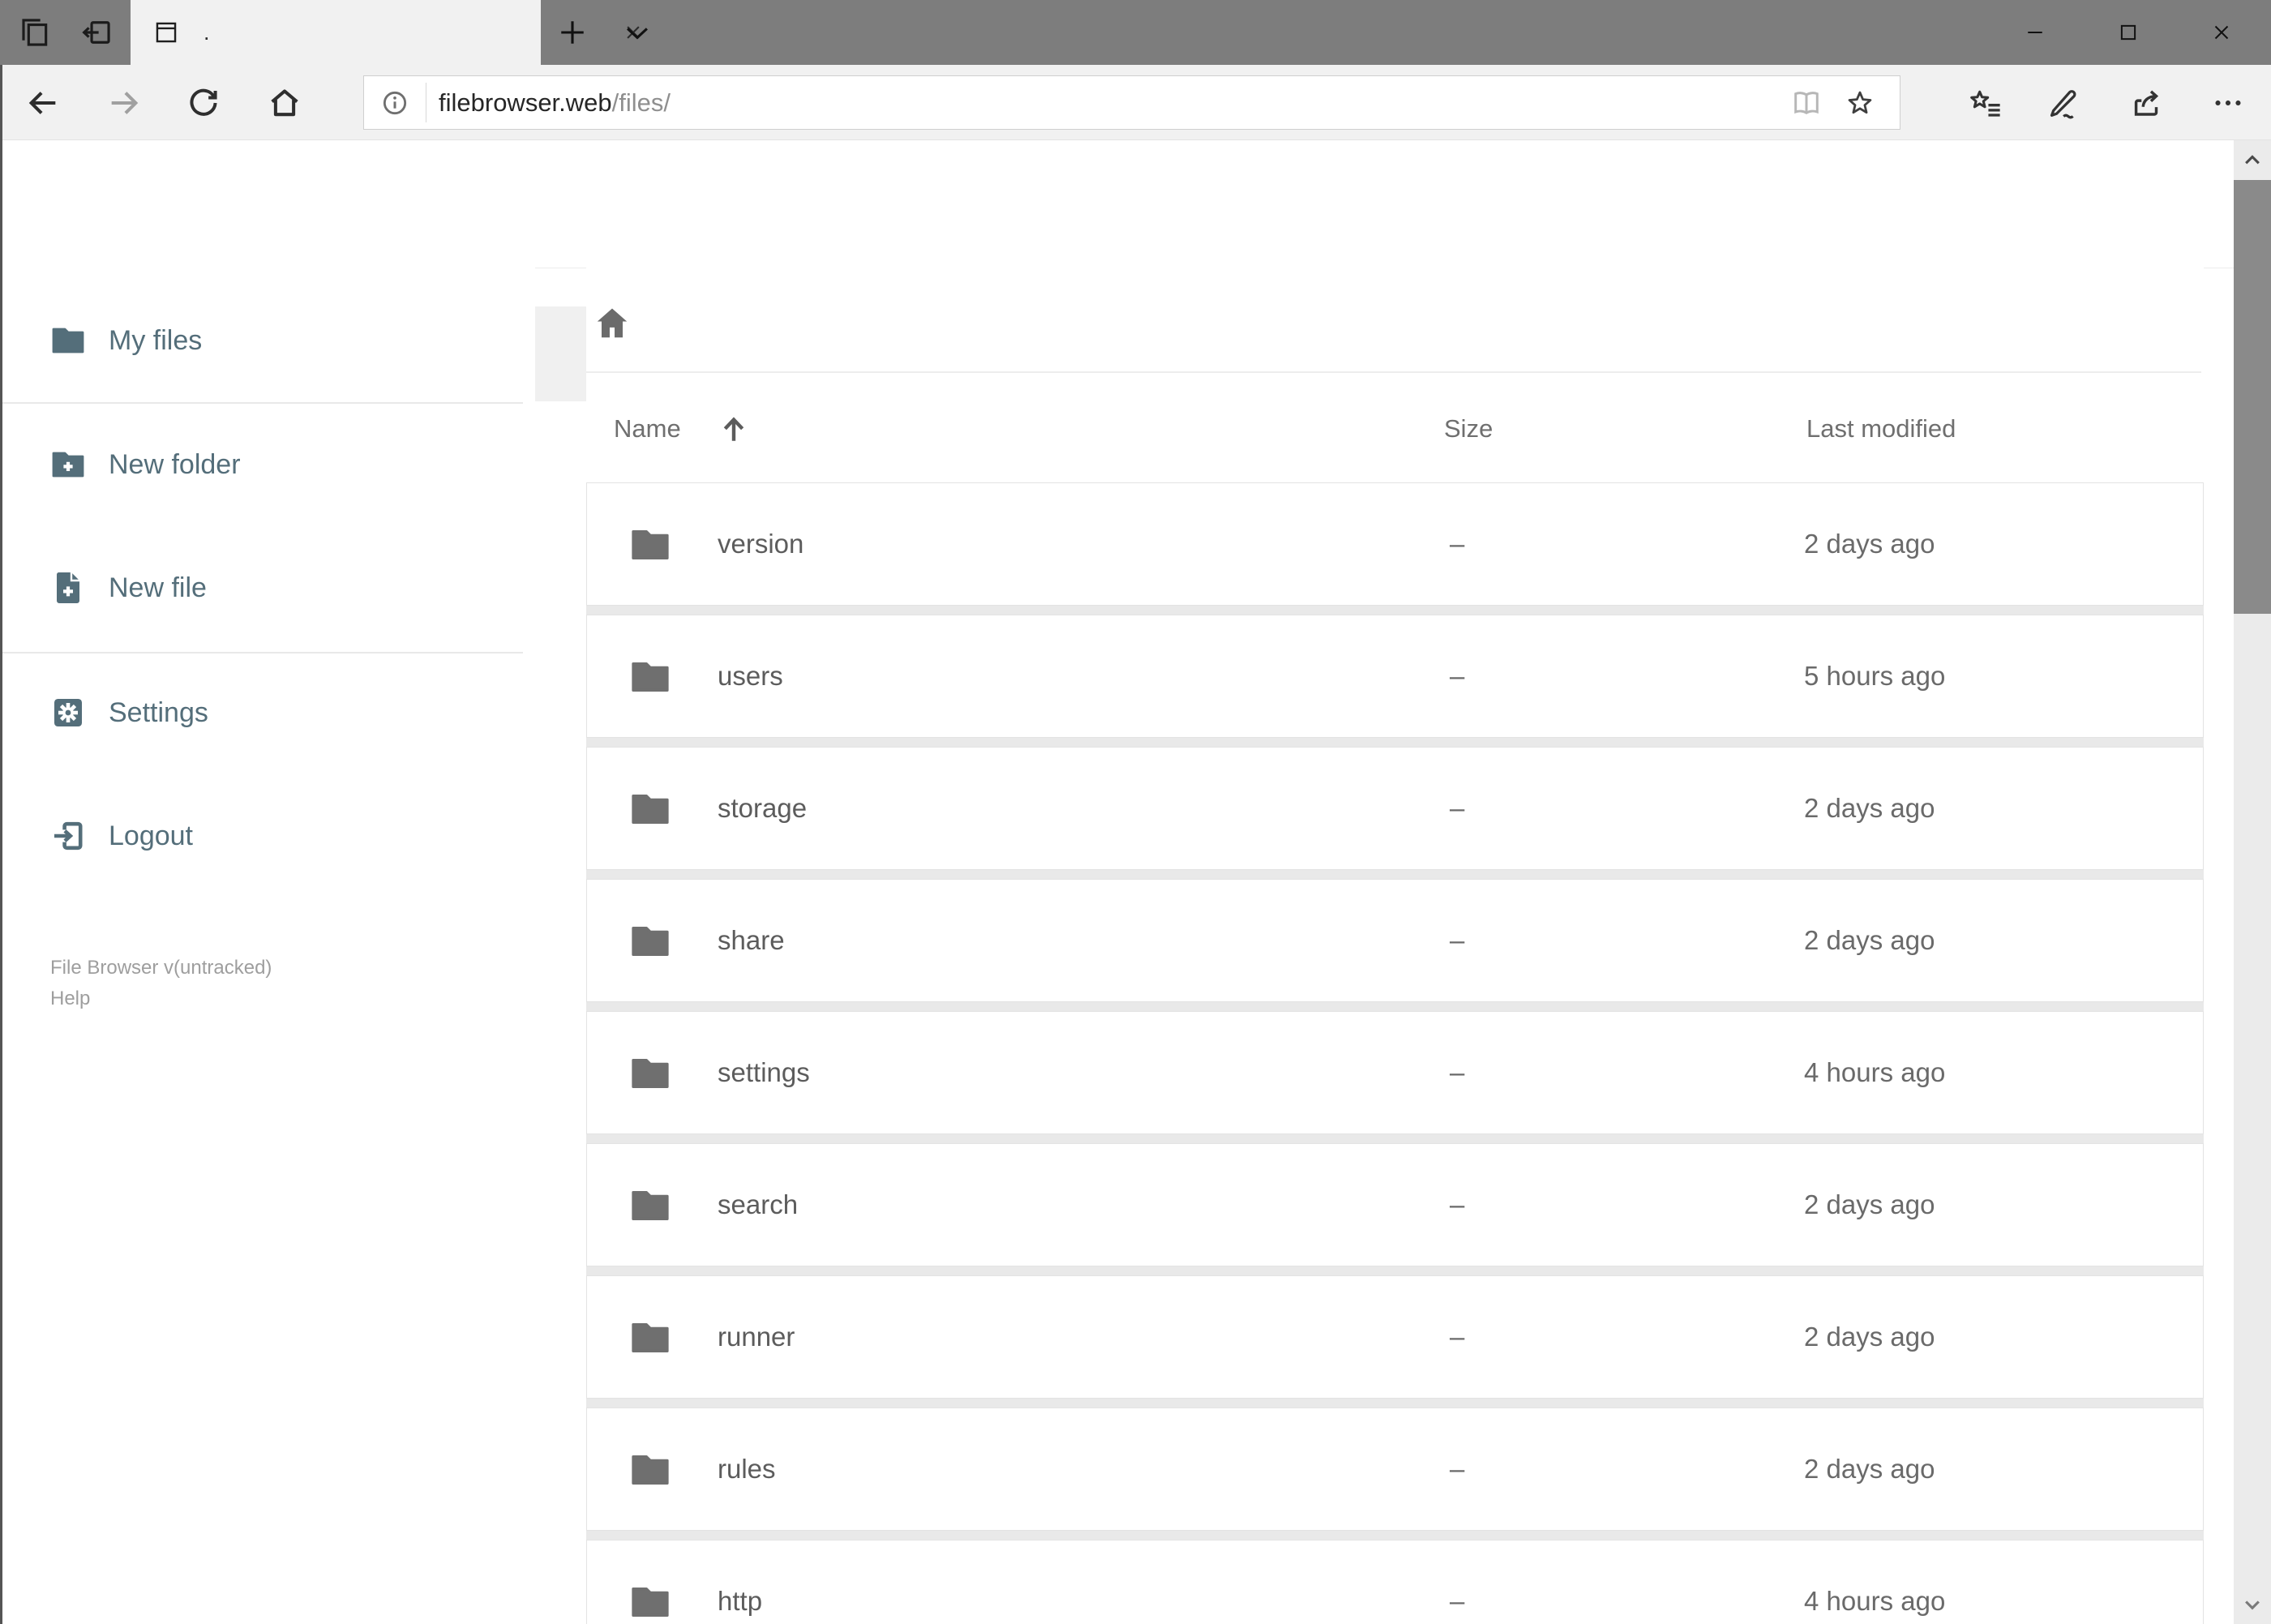  What do you see at coordinates (747, 1469) in the screenshot?
I see `file-name: rules` at bounding box center [747, 1469].